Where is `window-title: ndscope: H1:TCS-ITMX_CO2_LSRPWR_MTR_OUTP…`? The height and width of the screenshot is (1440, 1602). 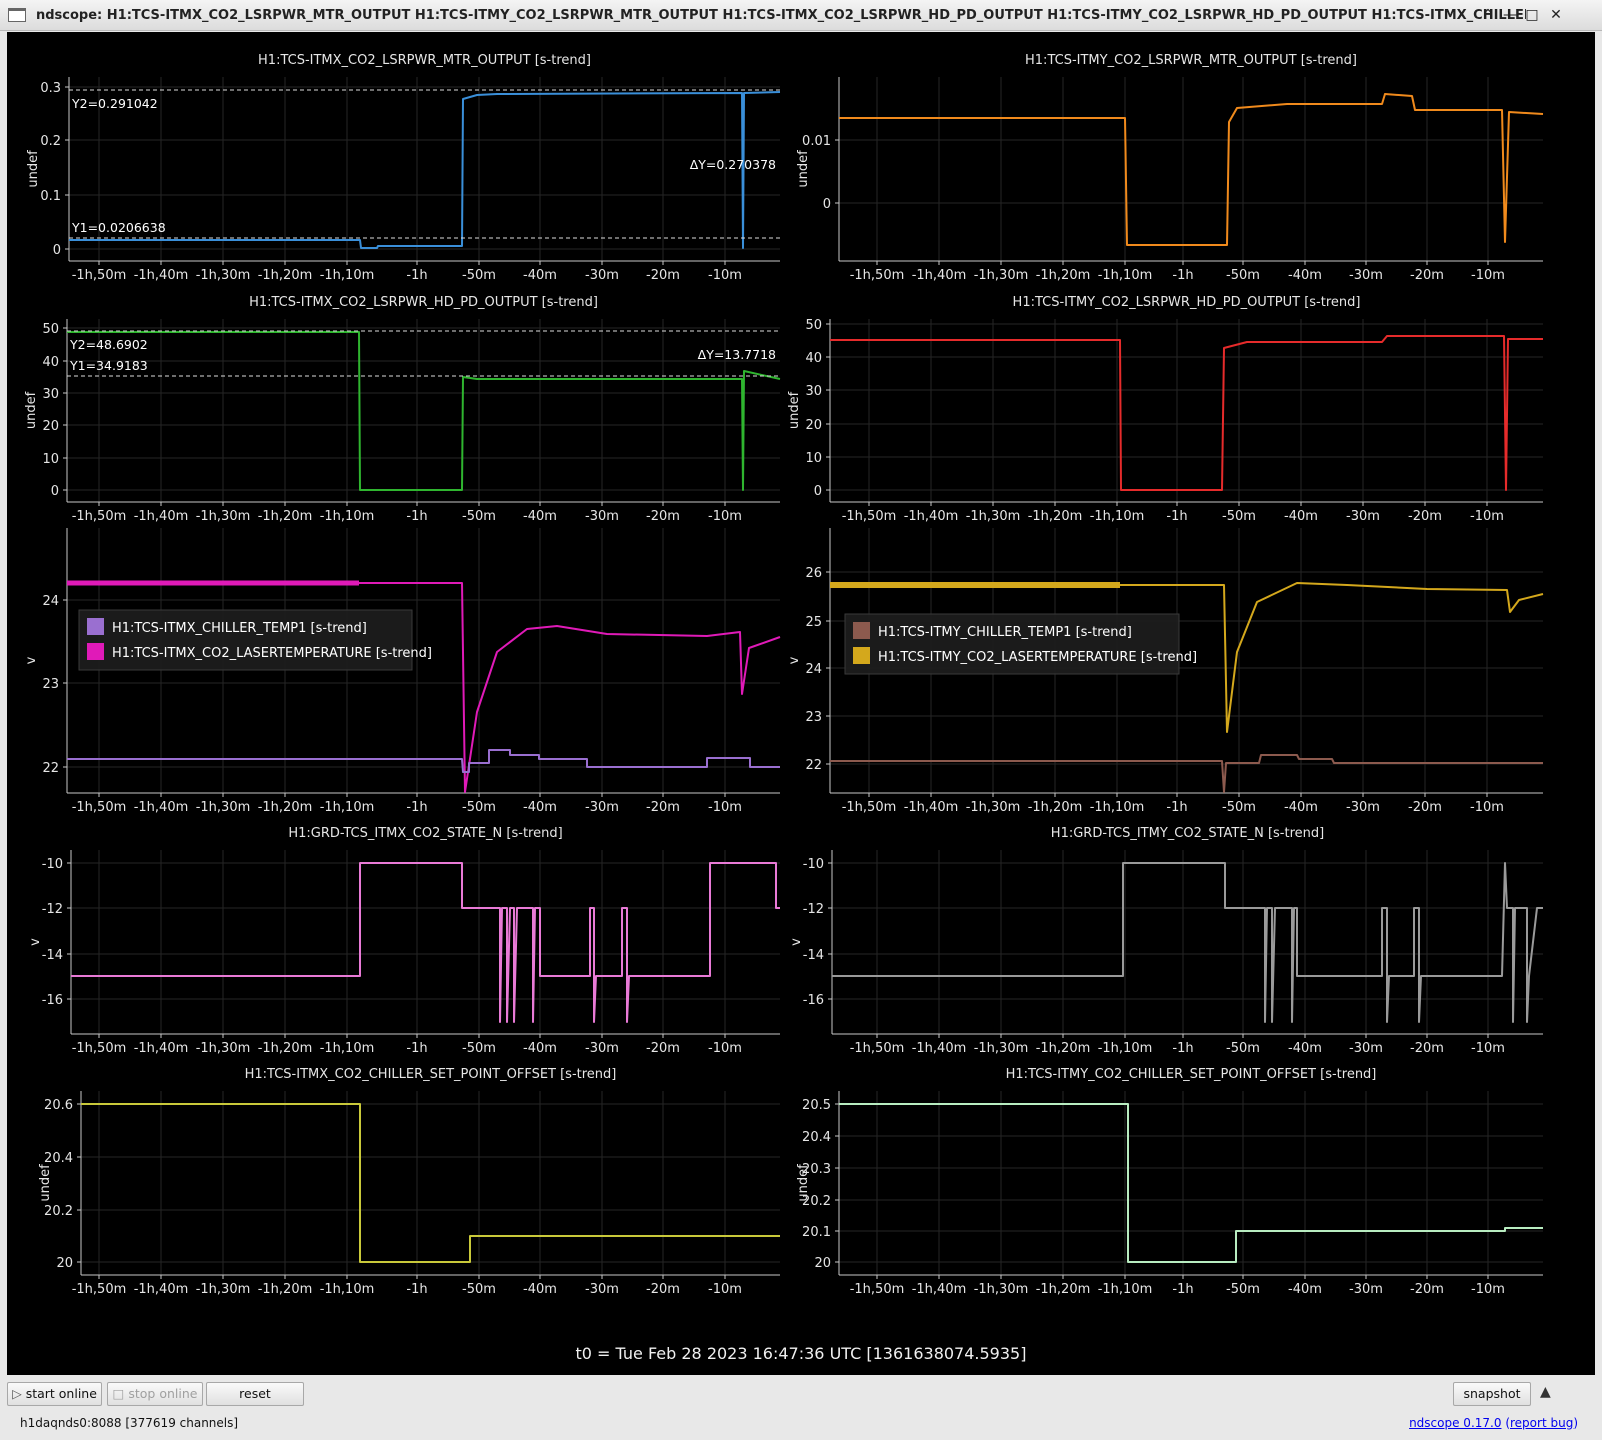
window-title: ndscope: H1:TCS-ITMX_CO2_LSRPWR_MTR_OUTP… is located at coordinates (781, 15).